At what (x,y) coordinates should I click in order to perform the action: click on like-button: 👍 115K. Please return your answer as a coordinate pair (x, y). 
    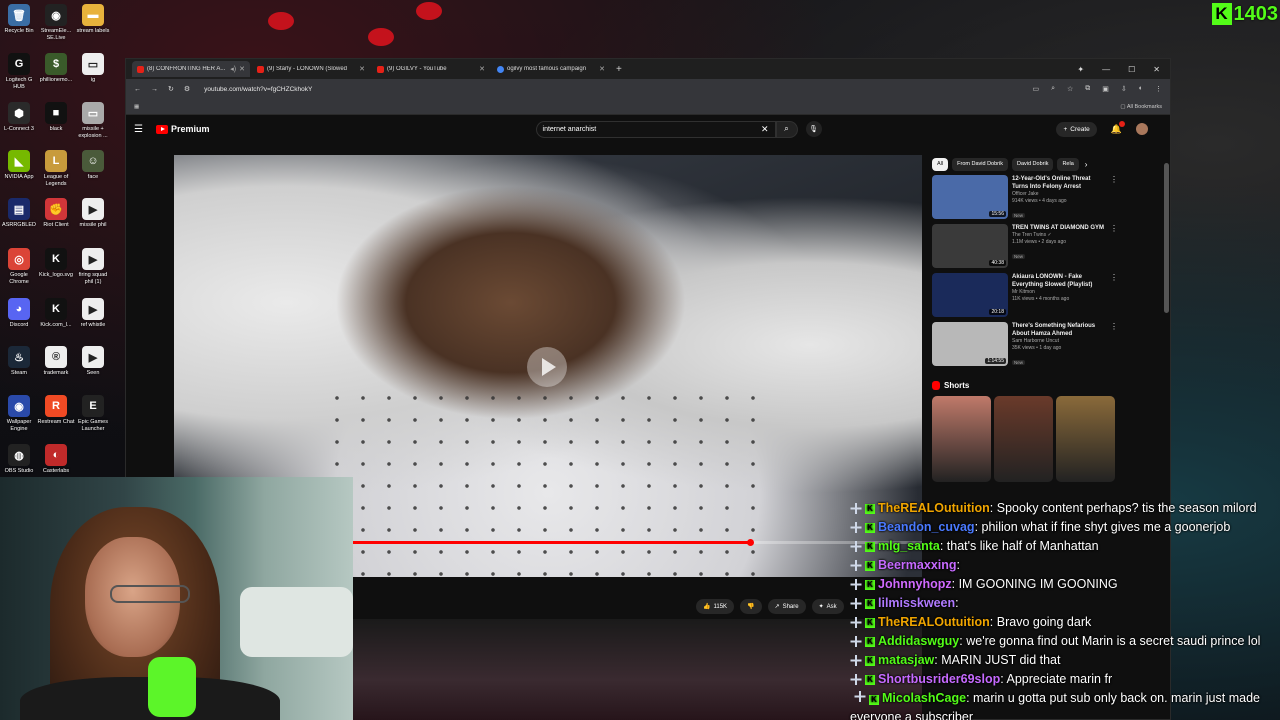
    Looking at the image, I should click on (715, 606).